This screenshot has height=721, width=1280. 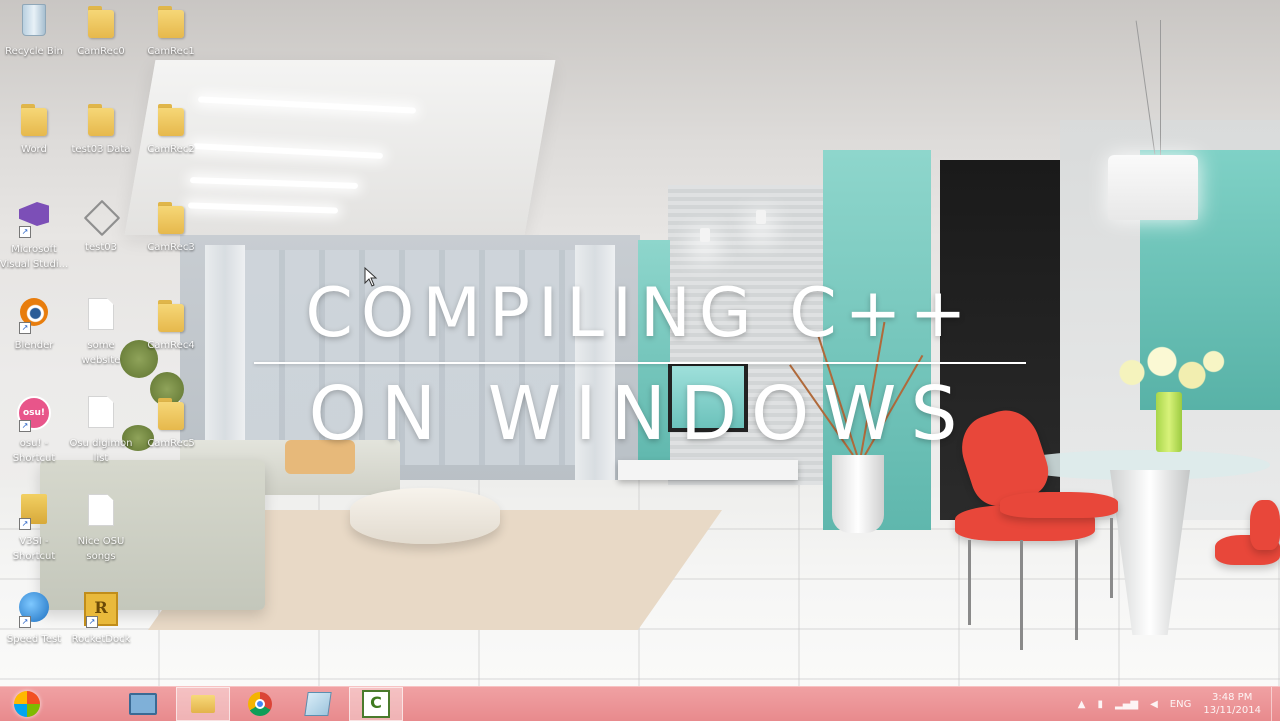 What do you see at coordinates (34, 512) in the screenshot?
I see `shortcut-icon: ↗` at bounding box center [34, 512].